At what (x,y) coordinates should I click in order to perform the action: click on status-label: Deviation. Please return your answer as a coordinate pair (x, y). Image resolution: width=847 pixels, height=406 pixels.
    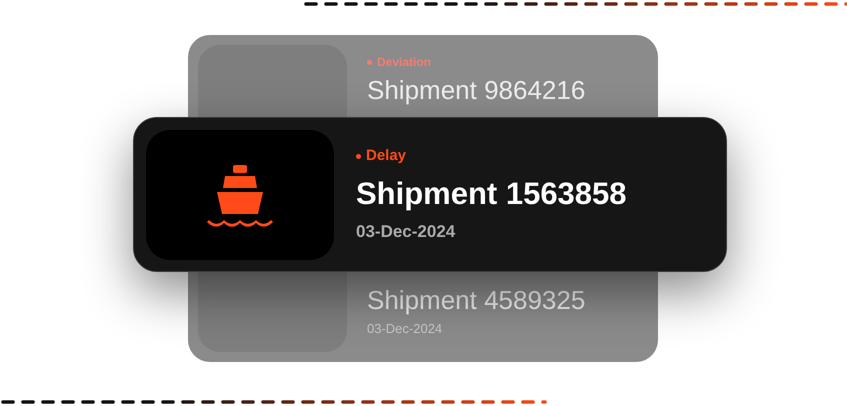
    Looking at the image, I should click on (476, 62).